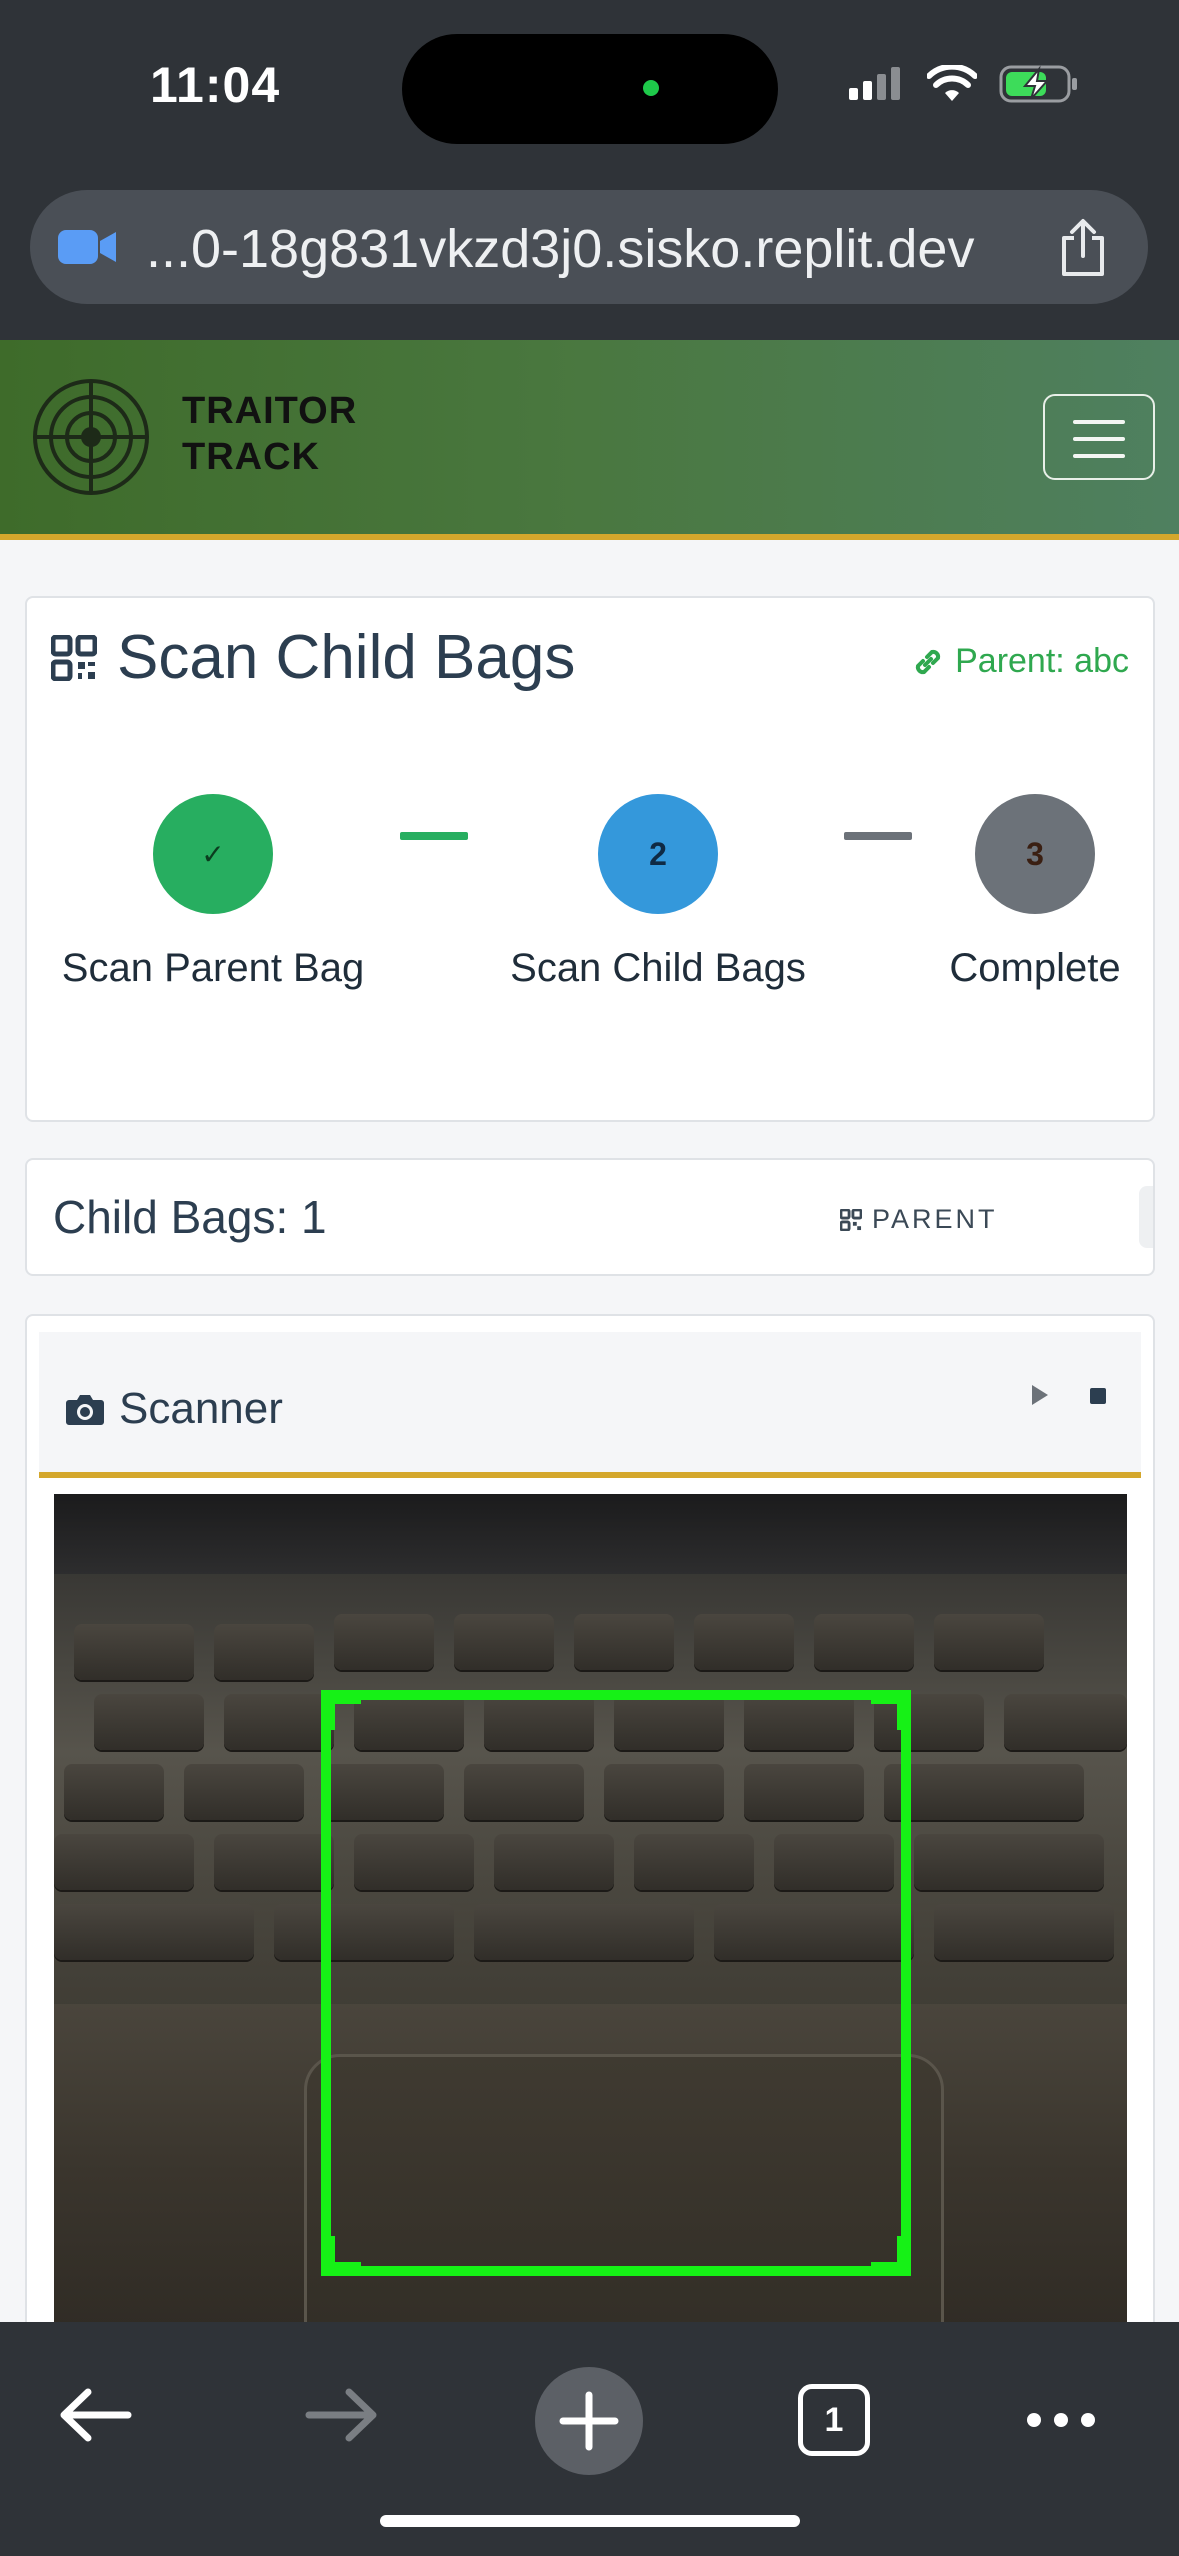 Image resolution: width=1179 pixels, height=2556 pixels. I want to click on step-2-number: 2, so click(658, 853).